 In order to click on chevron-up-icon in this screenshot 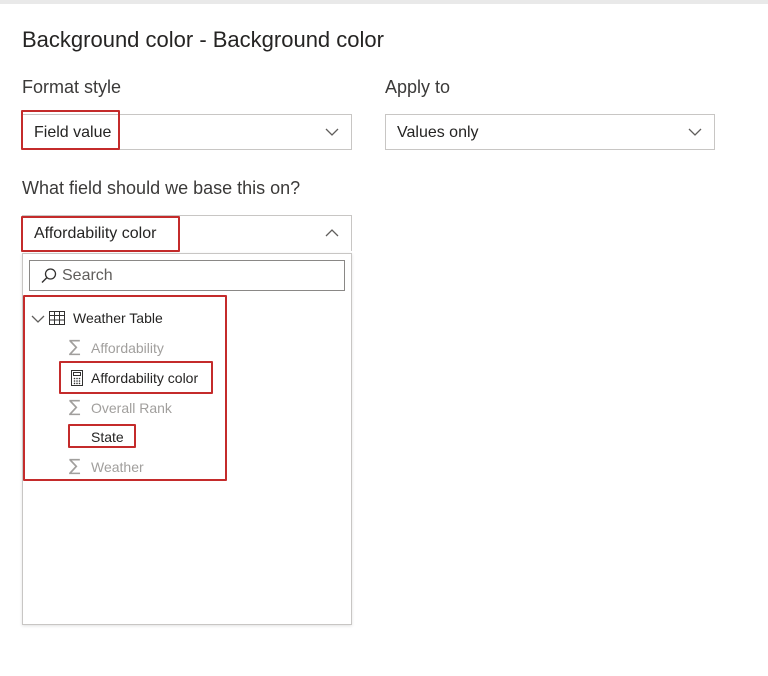, I will do `click(332, 233)`.